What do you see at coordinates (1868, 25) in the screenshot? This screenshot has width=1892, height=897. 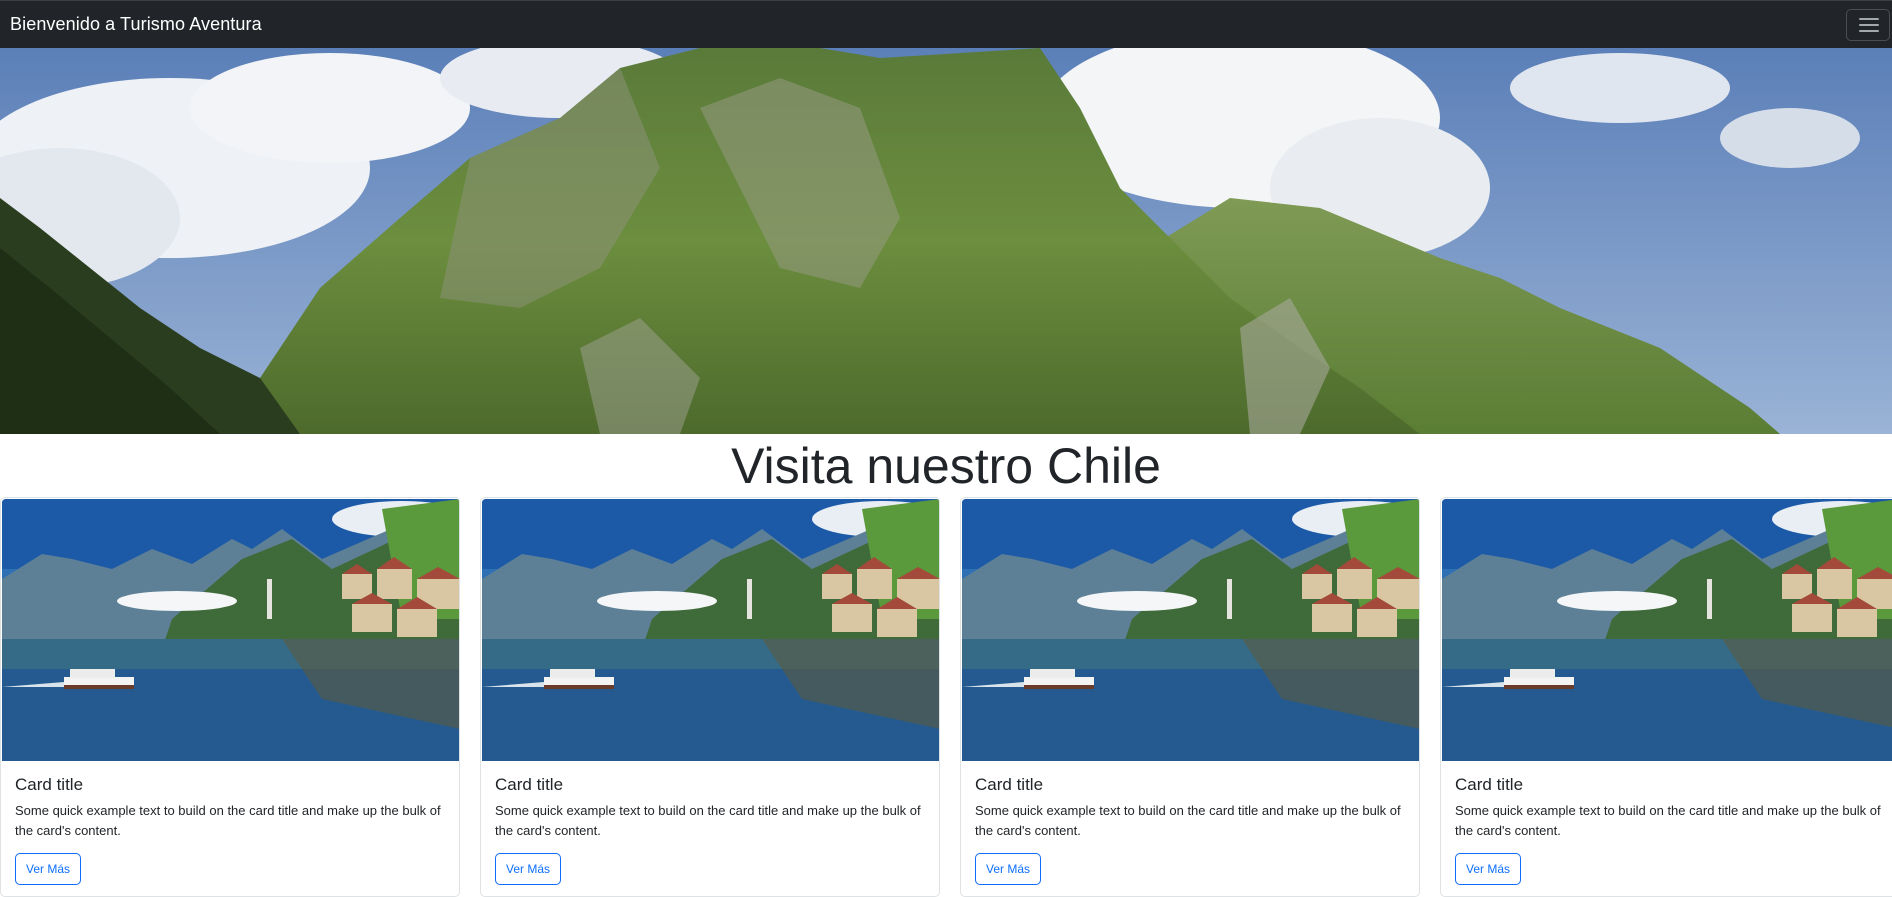 I see `navbar-toggler-button` at bounding box center [1868, 25].